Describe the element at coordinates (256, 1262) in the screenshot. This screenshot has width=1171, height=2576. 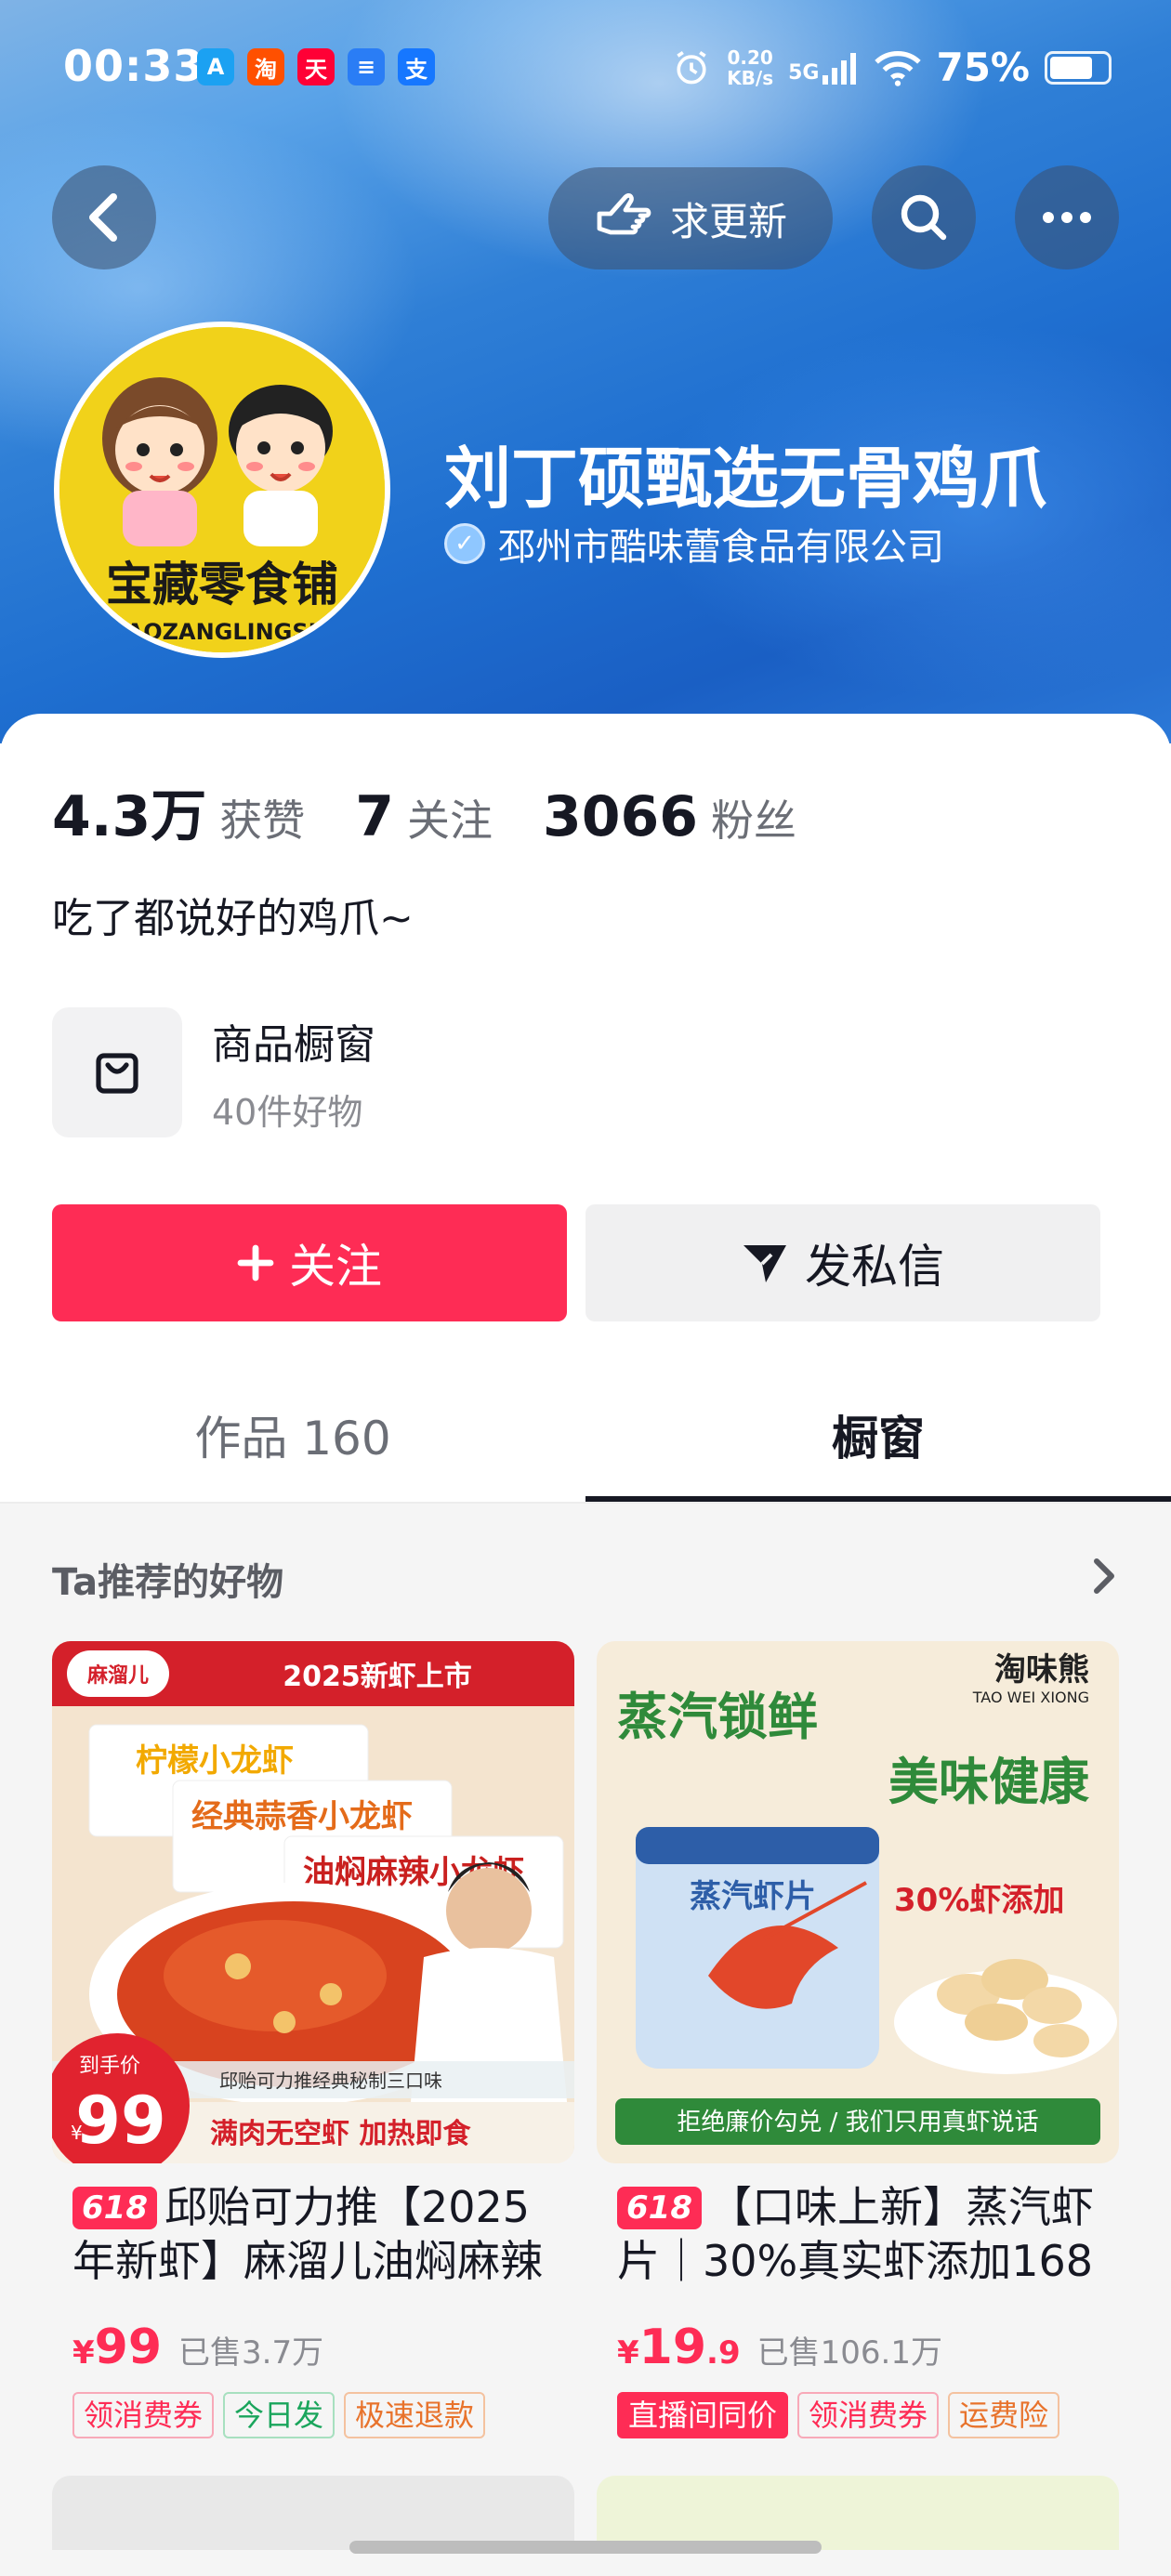
I see `plus-icon` at that location.